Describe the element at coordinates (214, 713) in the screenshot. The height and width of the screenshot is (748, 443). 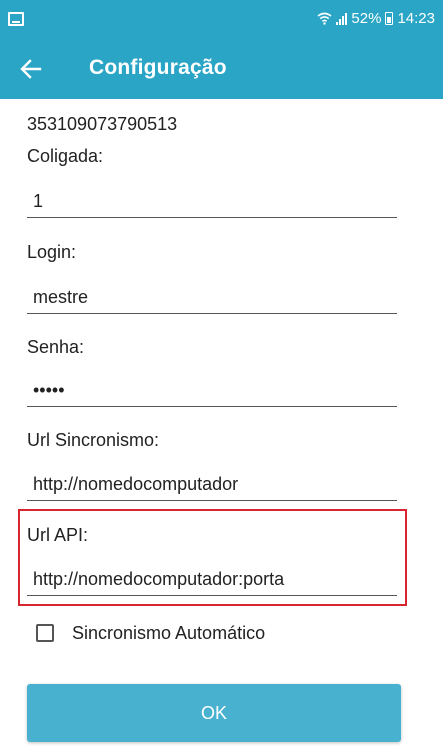
I see `ok-button: OK` at that location.